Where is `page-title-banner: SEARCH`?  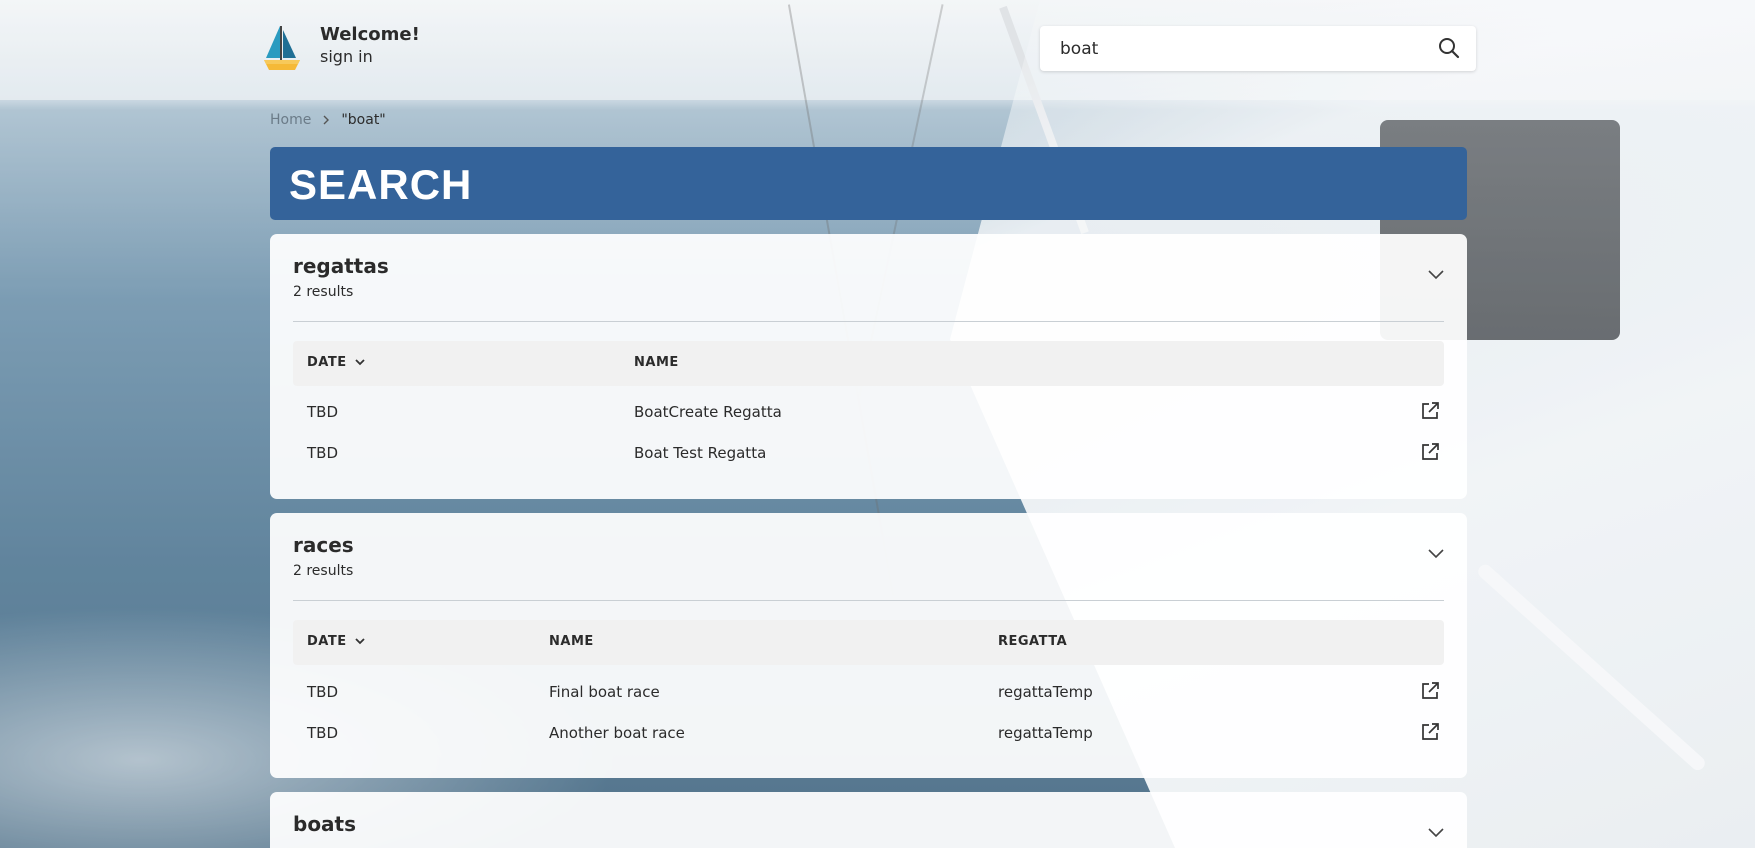
page-title-banner: SEARCH is located at coordinates (868, 183).